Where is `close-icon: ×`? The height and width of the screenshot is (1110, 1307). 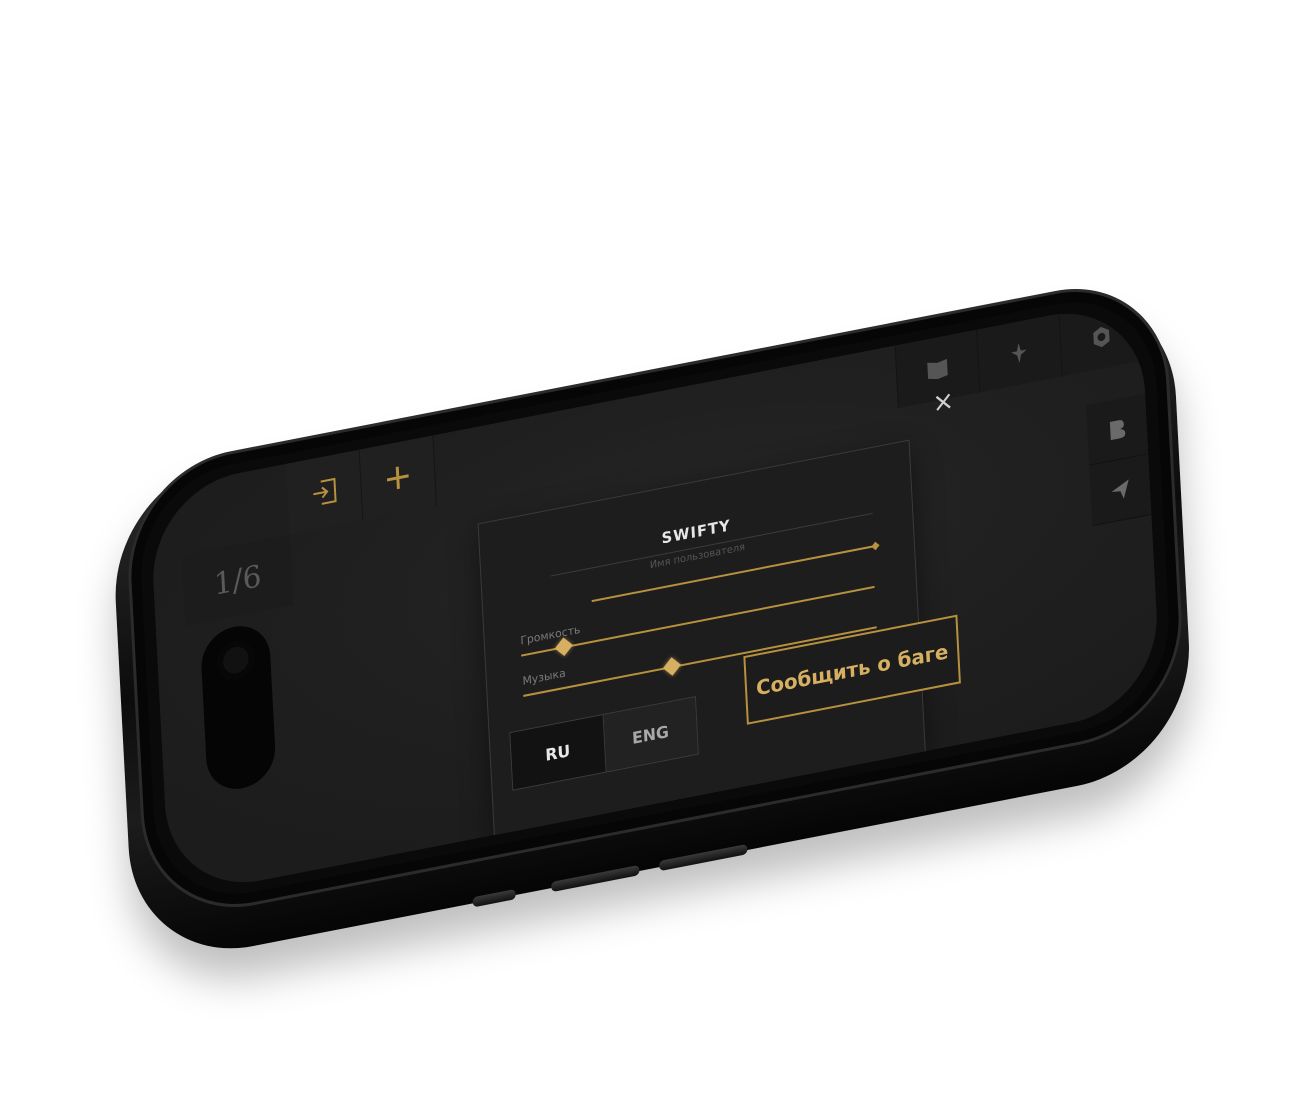
close-icon: × is located at coordinates (943, 402).